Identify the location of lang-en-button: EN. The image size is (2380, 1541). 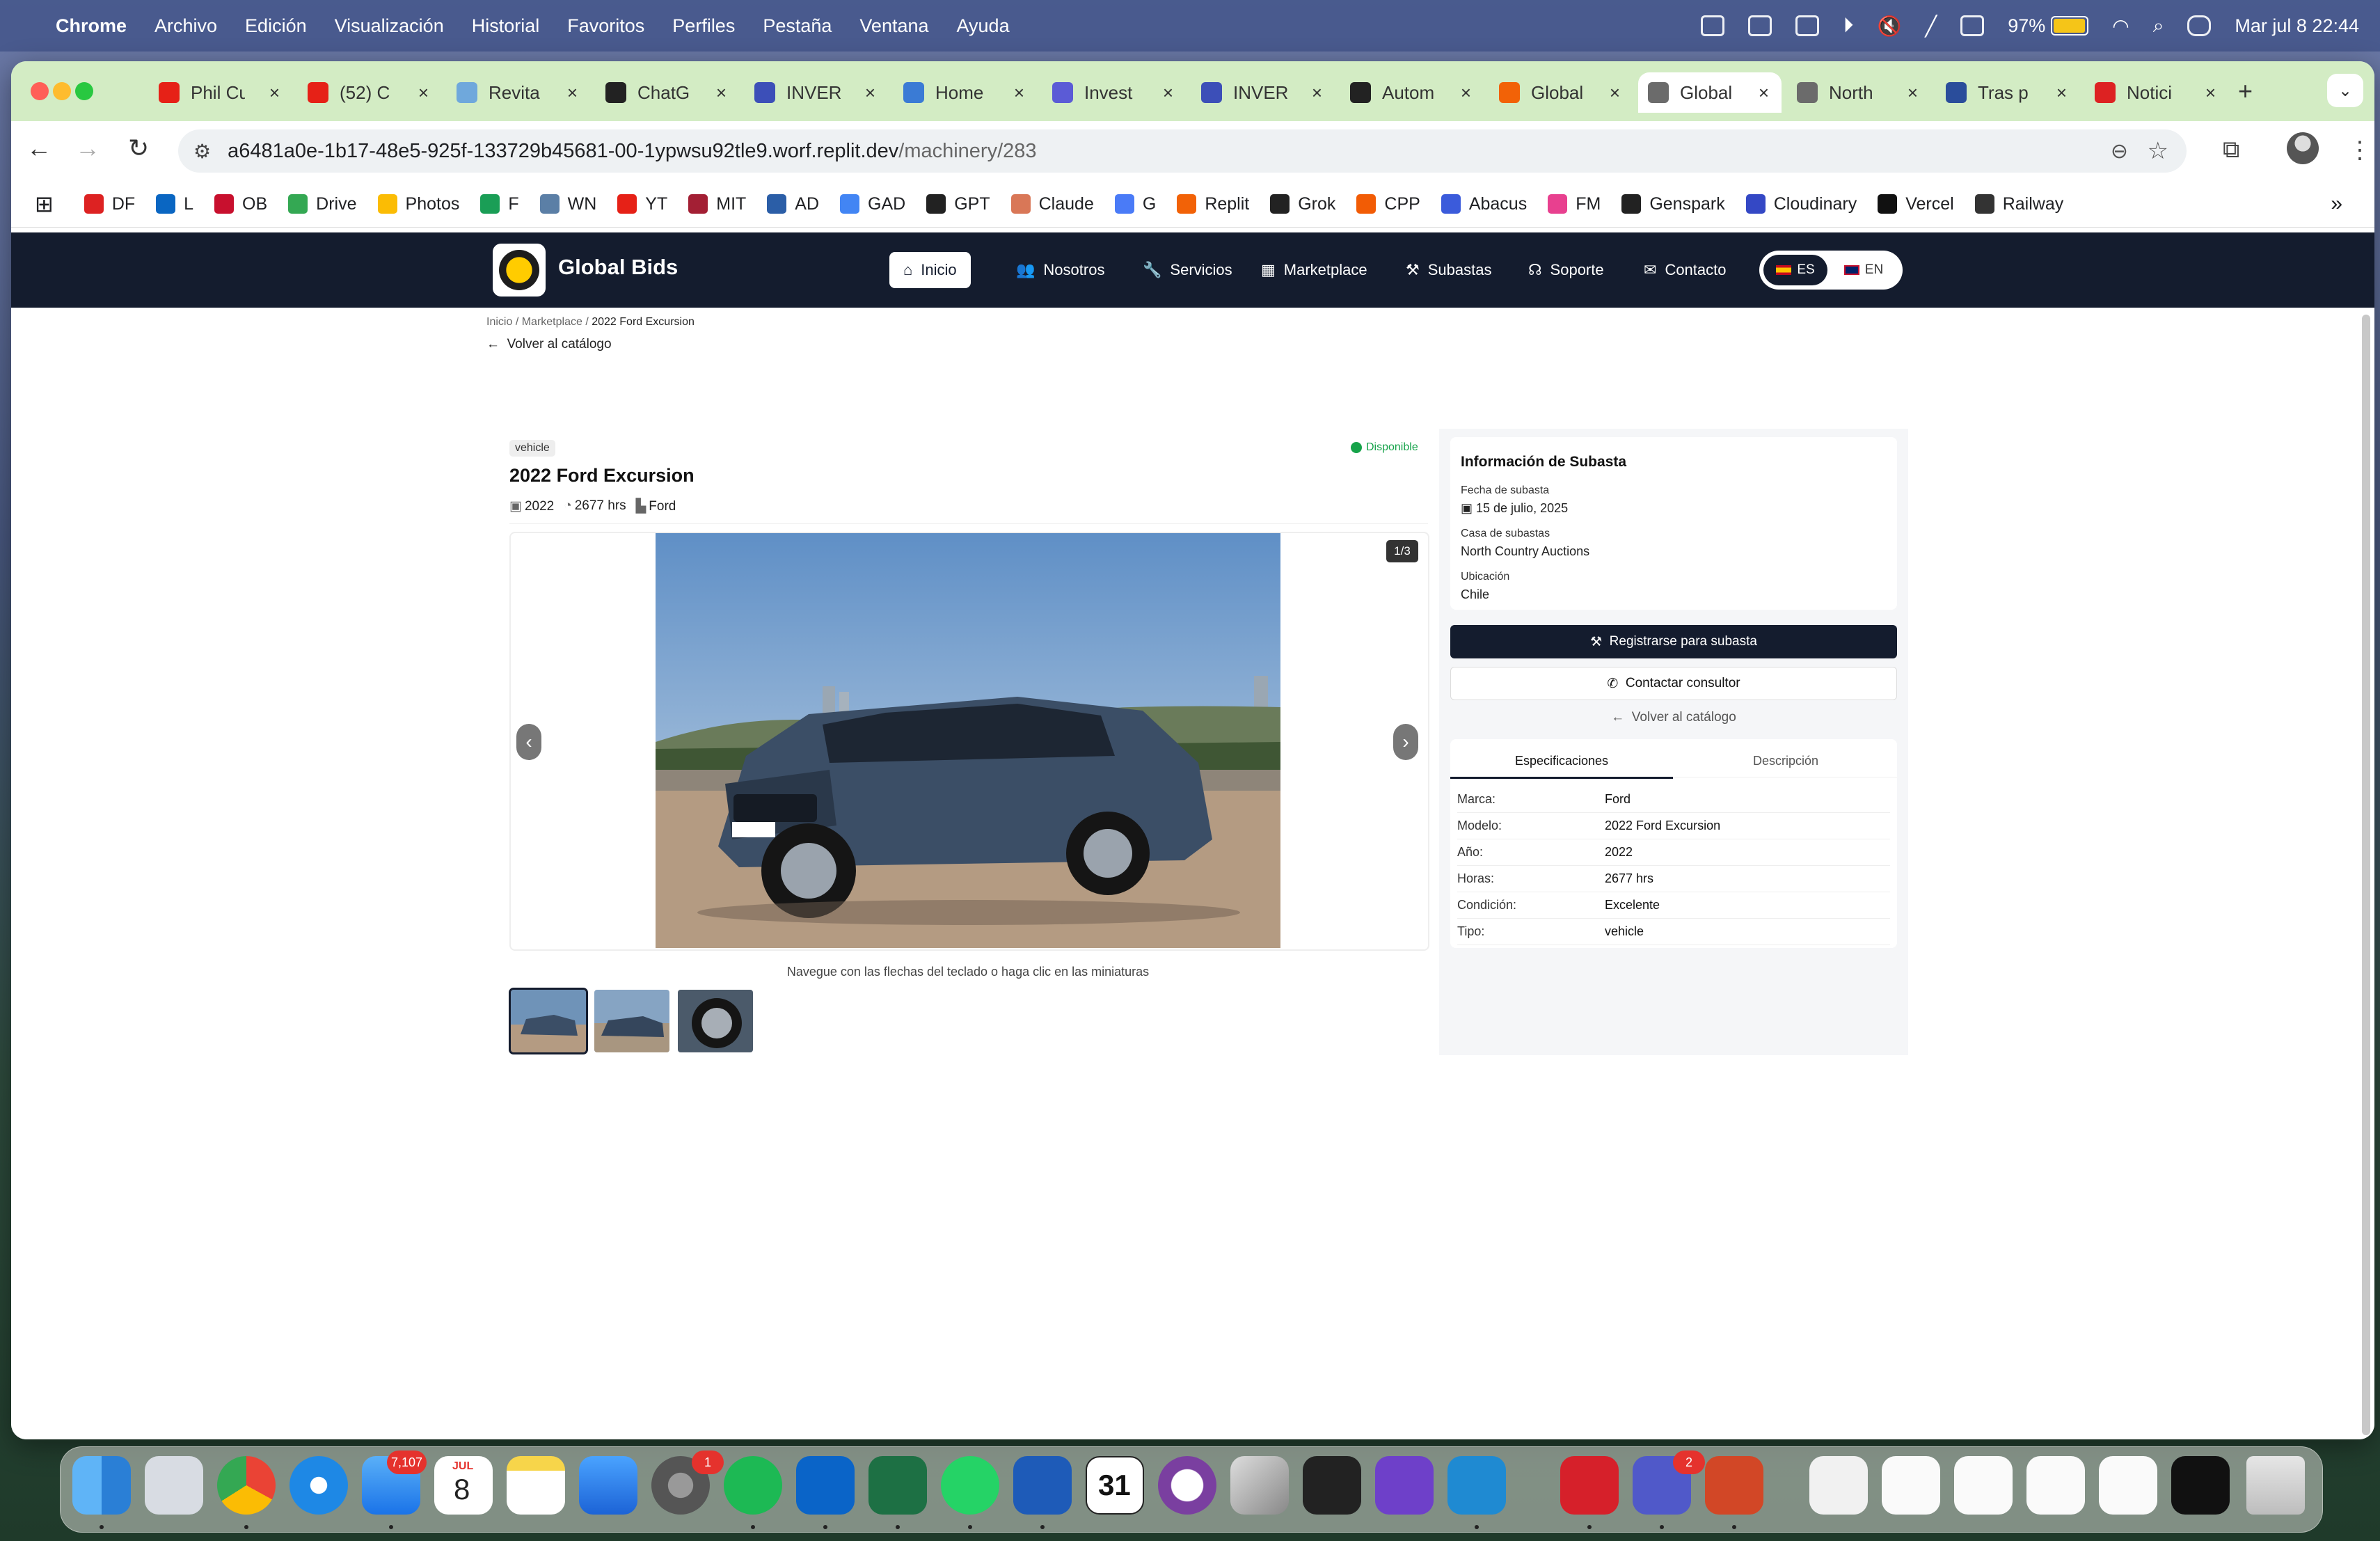
(1864, 270).